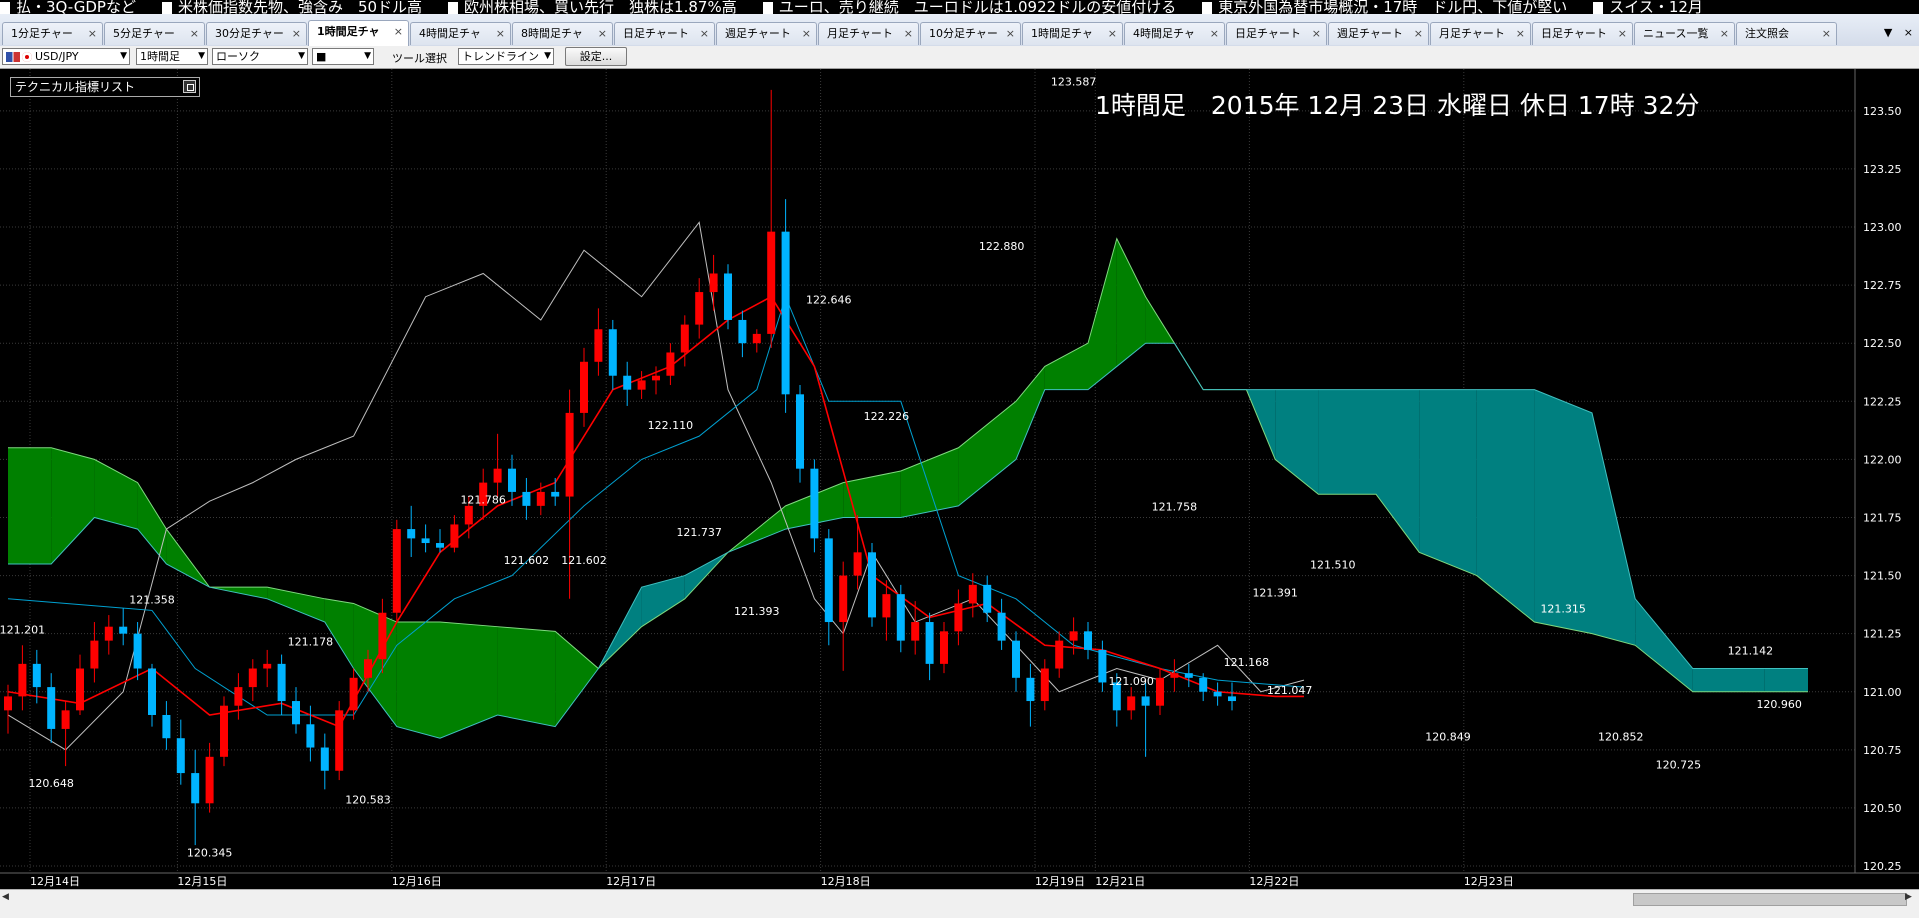  Describe the element at coordinates (256, 33) in the screenshot. I see `chart-tab: 30分足チャー ×` at that location.